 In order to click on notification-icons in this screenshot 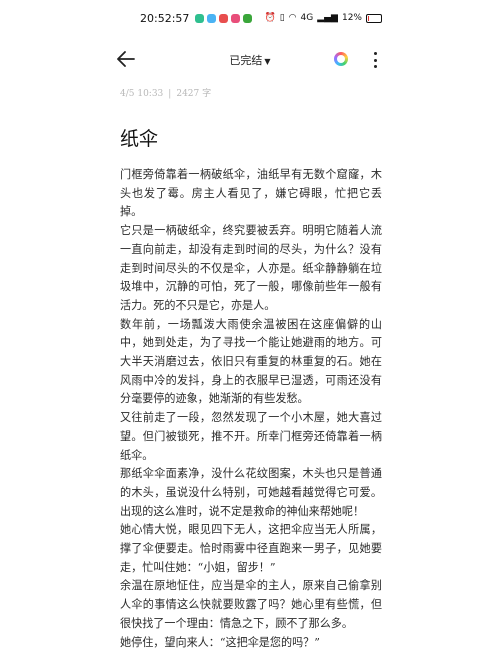, I will do `click(224, 18)`.